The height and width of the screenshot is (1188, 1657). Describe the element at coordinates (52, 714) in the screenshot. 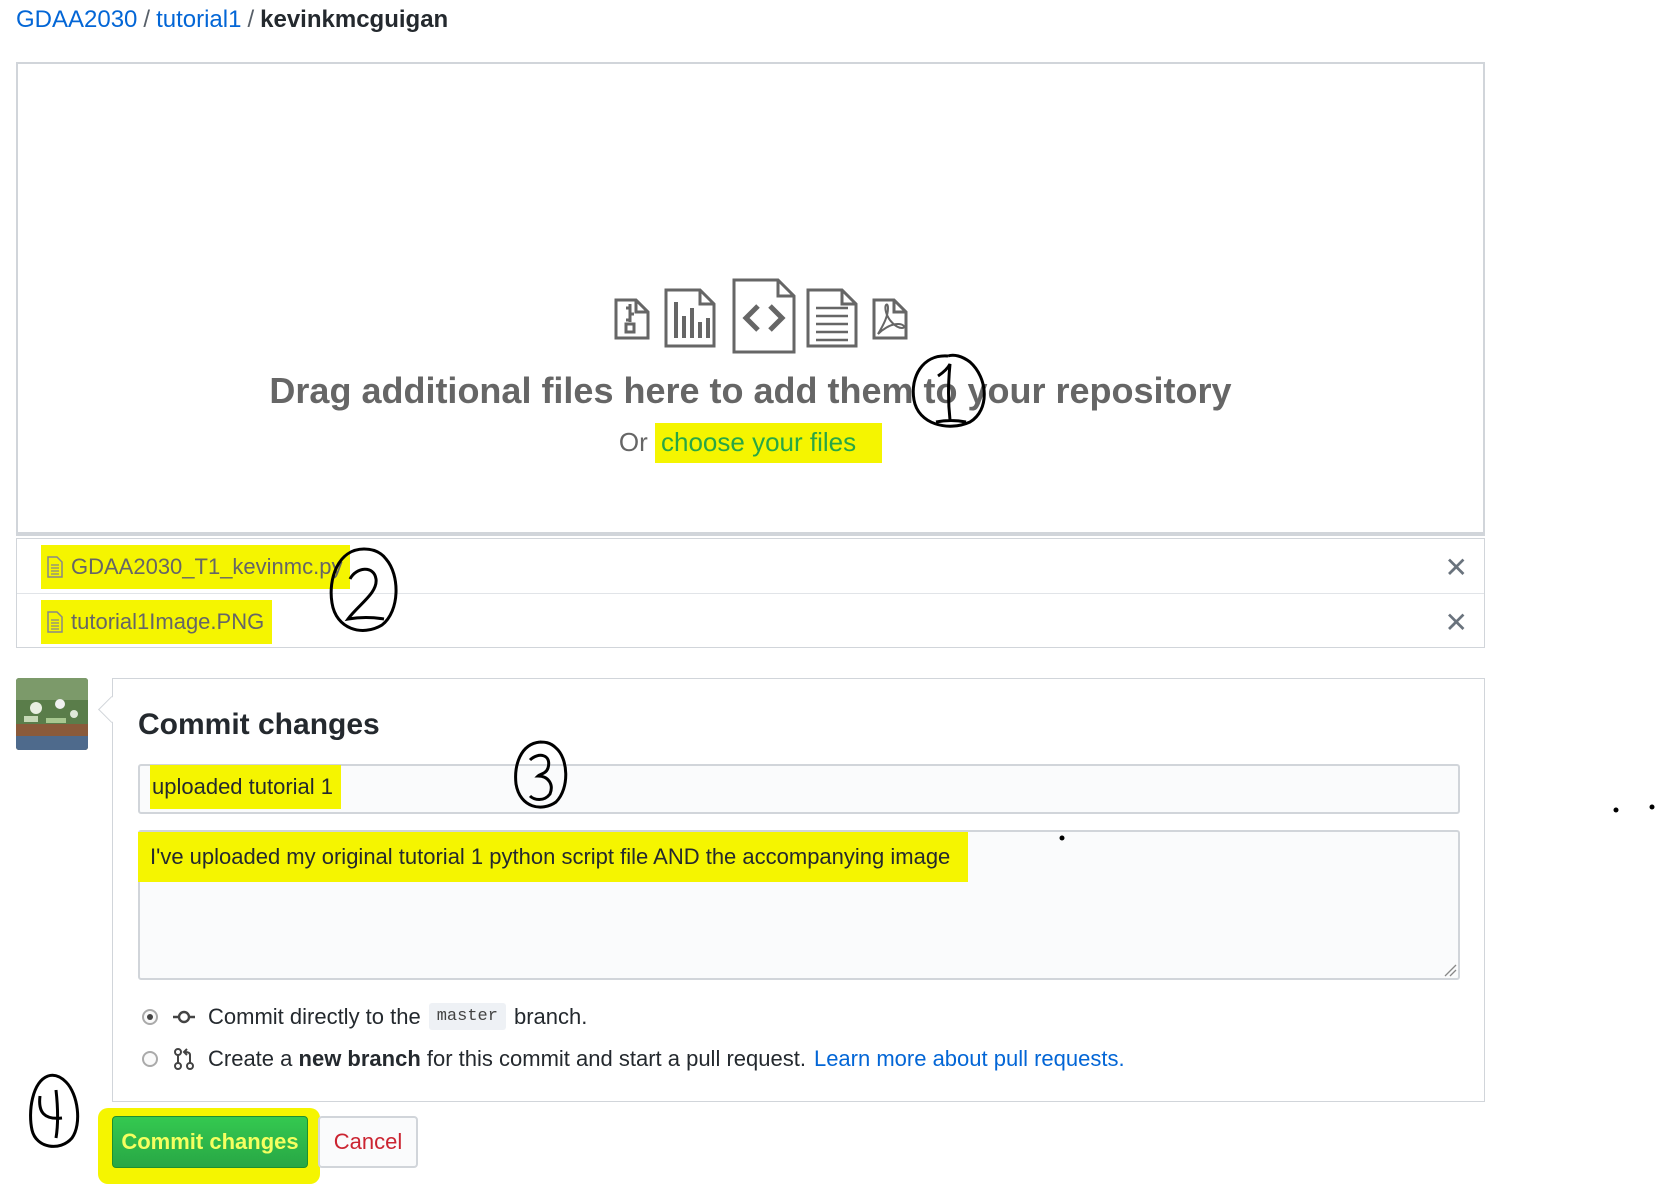

I see `avatar` at that location.